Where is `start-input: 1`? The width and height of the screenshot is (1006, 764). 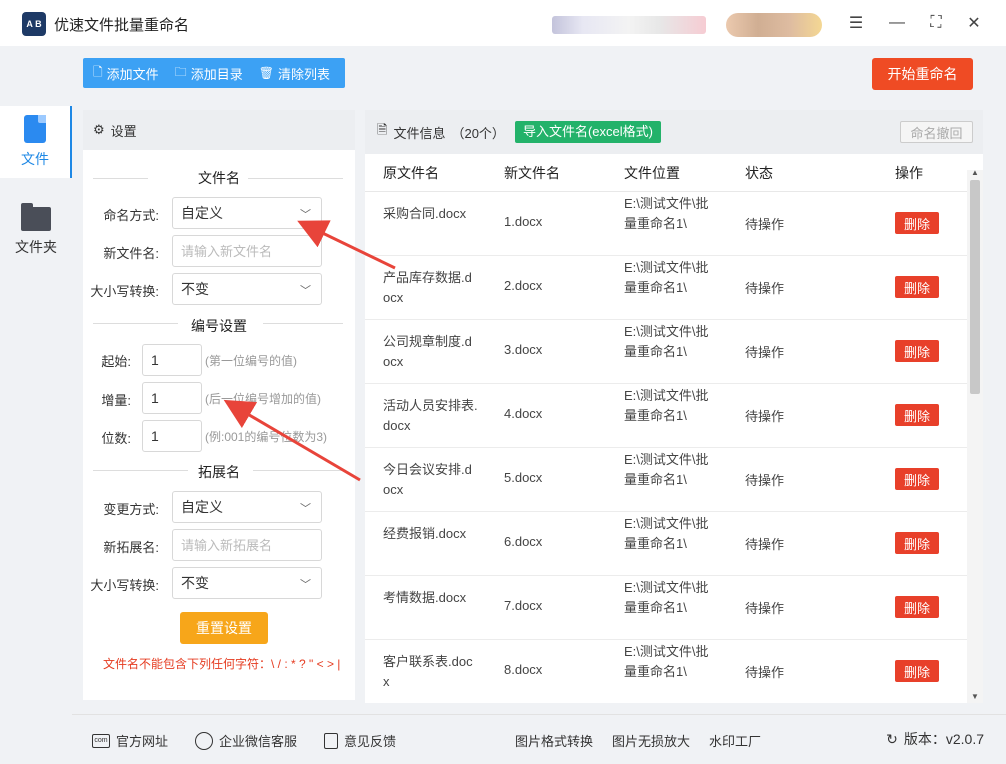
start-input: 1 is located at coordinates (172, 360).